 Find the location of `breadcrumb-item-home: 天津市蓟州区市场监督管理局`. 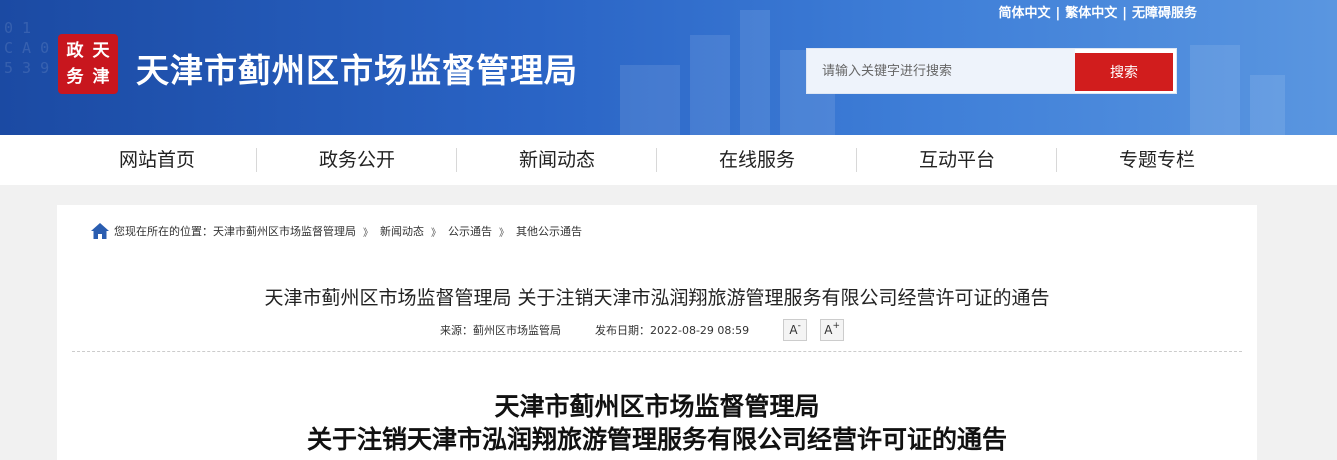

breadcrumb-item-home: 天津市蓟州区市场监督管理局 is located at coordinates (284, 231).